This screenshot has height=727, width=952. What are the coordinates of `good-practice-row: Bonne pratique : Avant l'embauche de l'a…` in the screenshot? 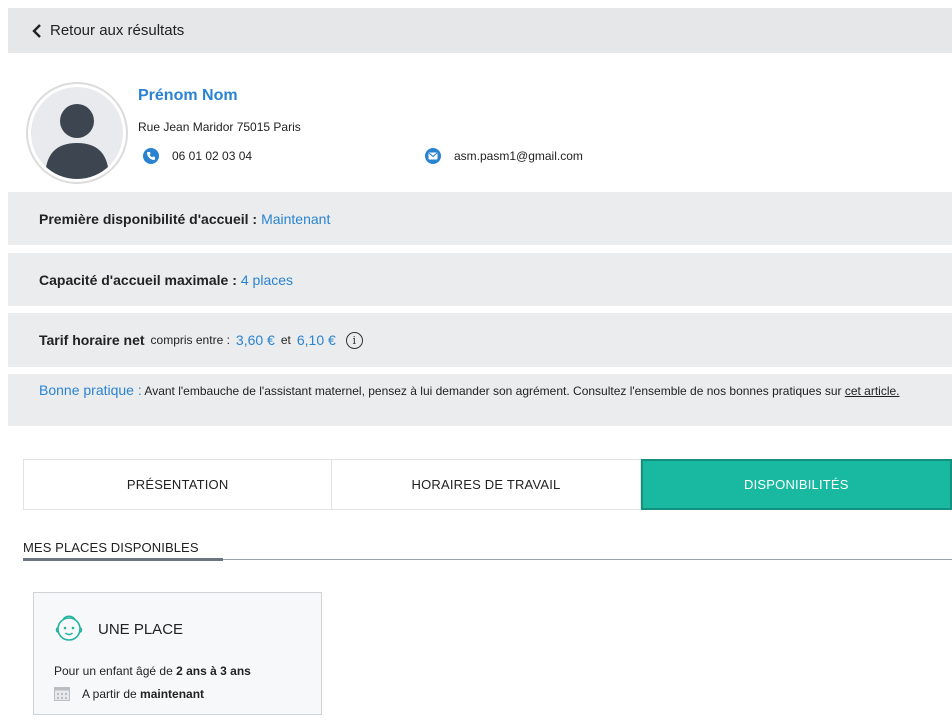 It's located at (480, 400).